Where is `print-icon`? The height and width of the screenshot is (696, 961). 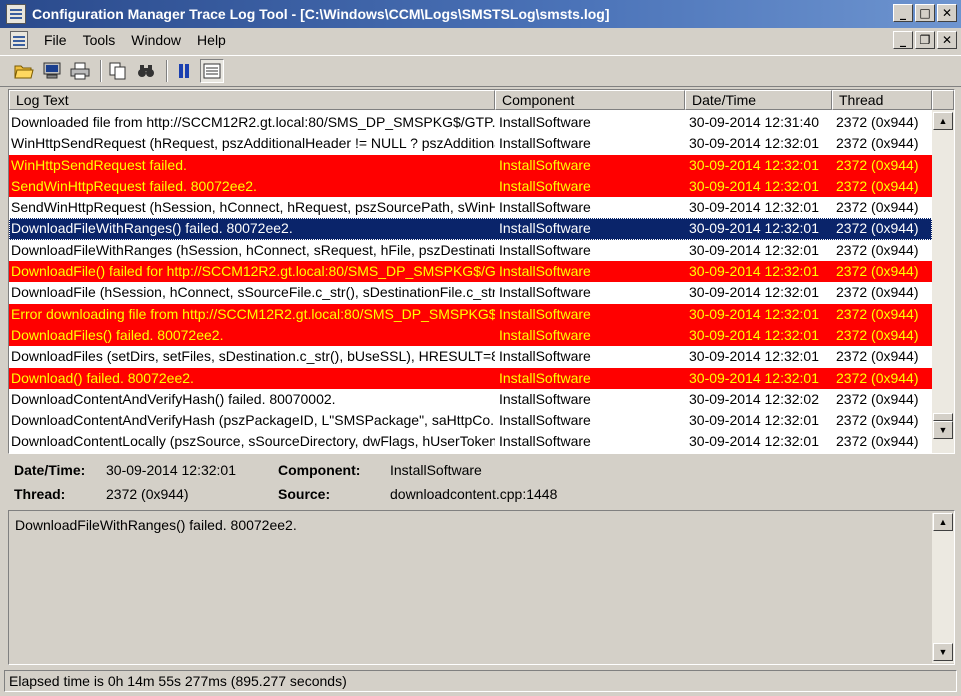 print-icon is located at coordinates (80, 71).